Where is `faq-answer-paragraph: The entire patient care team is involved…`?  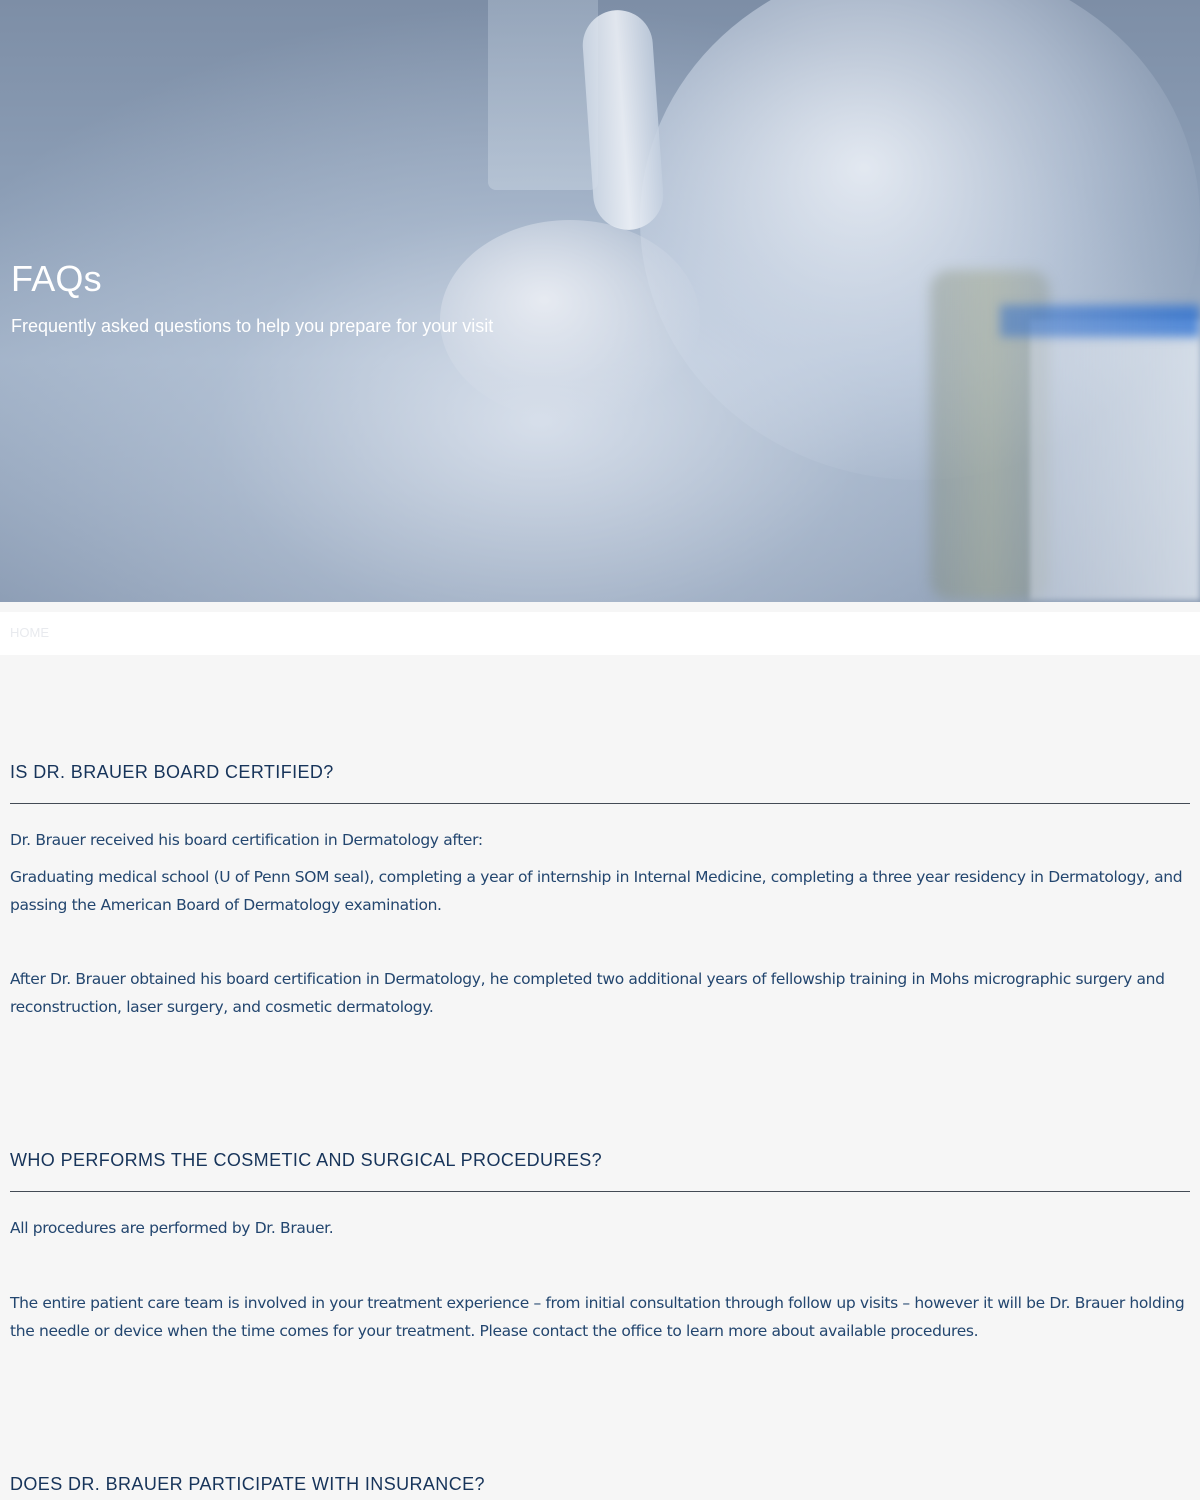 faq-answer-paragraph: The entire patient care team is involved… is located at coordinates (597, 1317).